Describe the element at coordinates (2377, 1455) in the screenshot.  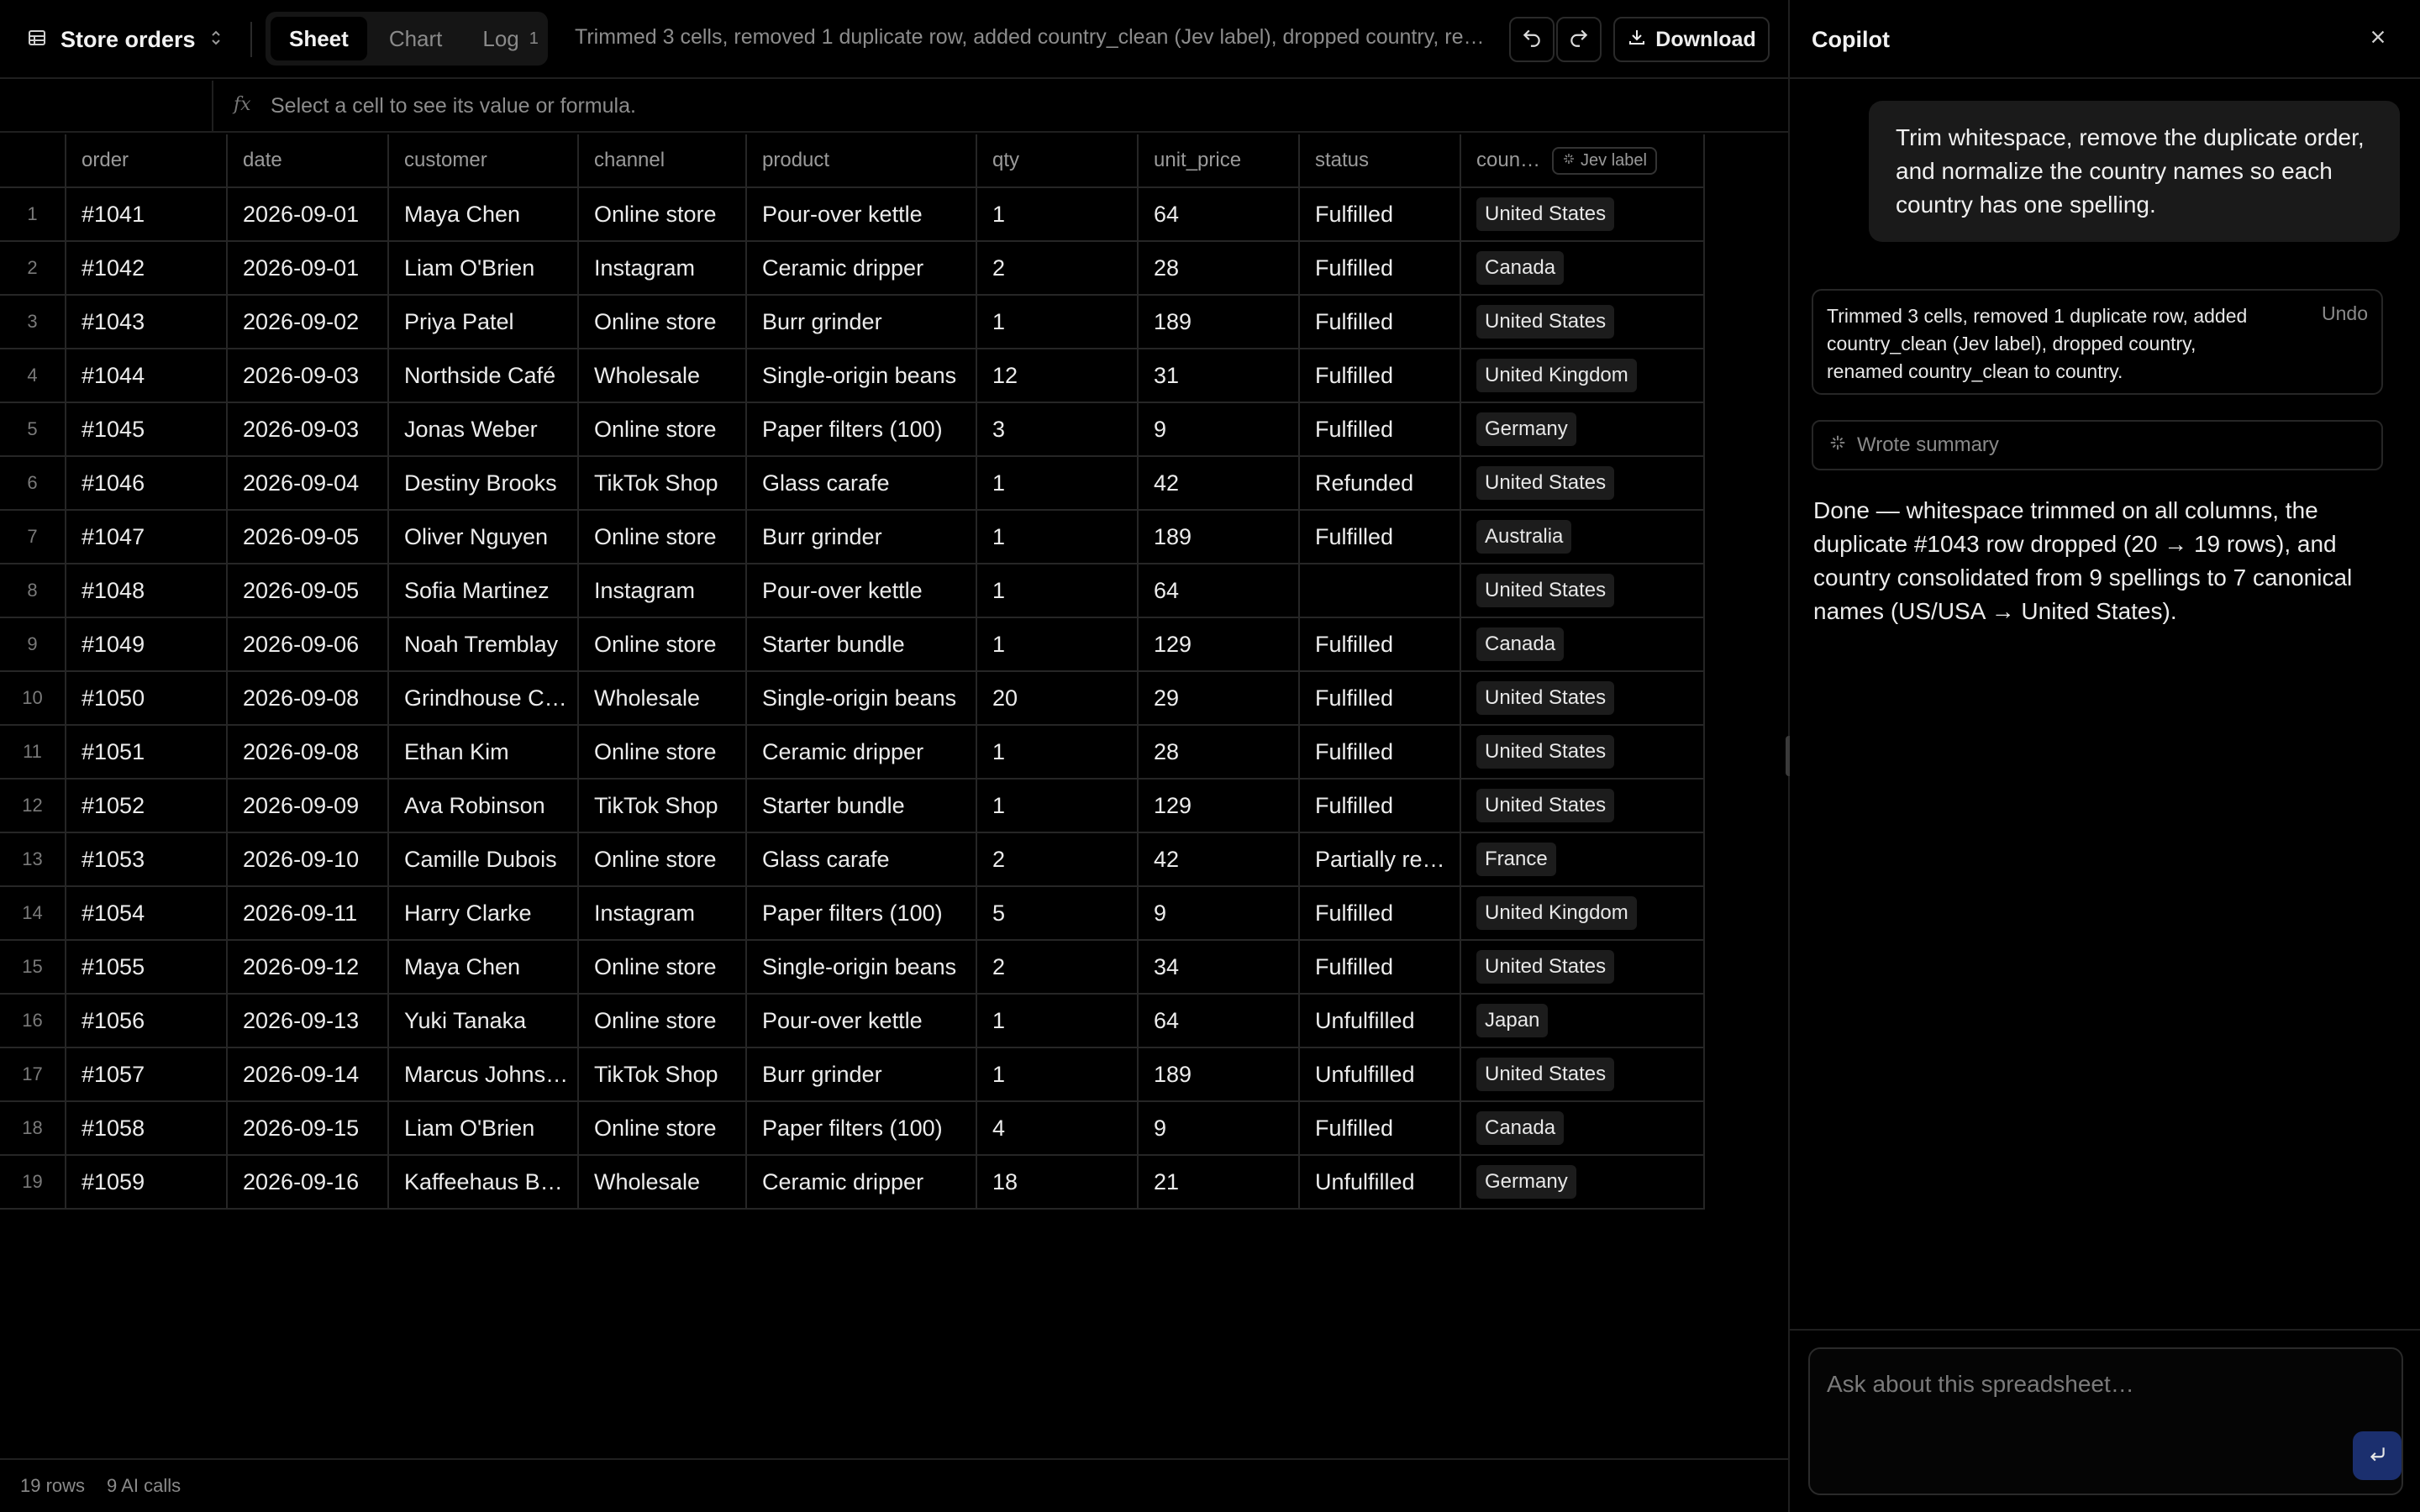
I see `send-button` at that location.